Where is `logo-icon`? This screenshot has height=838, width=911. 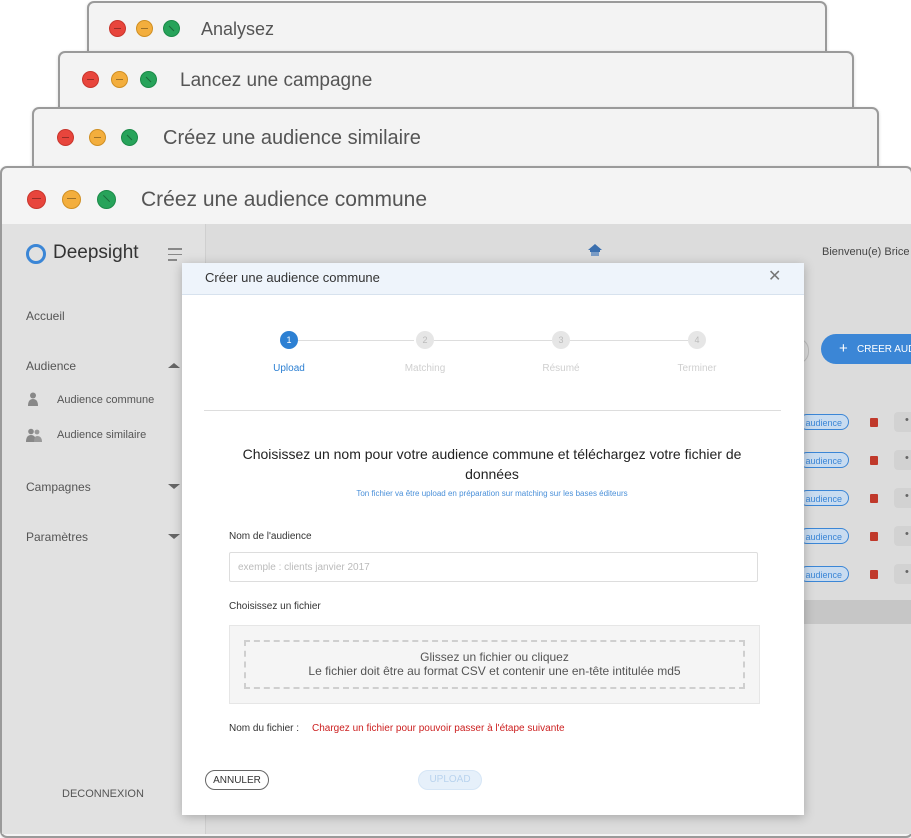
logo-icon is located at coordinates (36, 254).